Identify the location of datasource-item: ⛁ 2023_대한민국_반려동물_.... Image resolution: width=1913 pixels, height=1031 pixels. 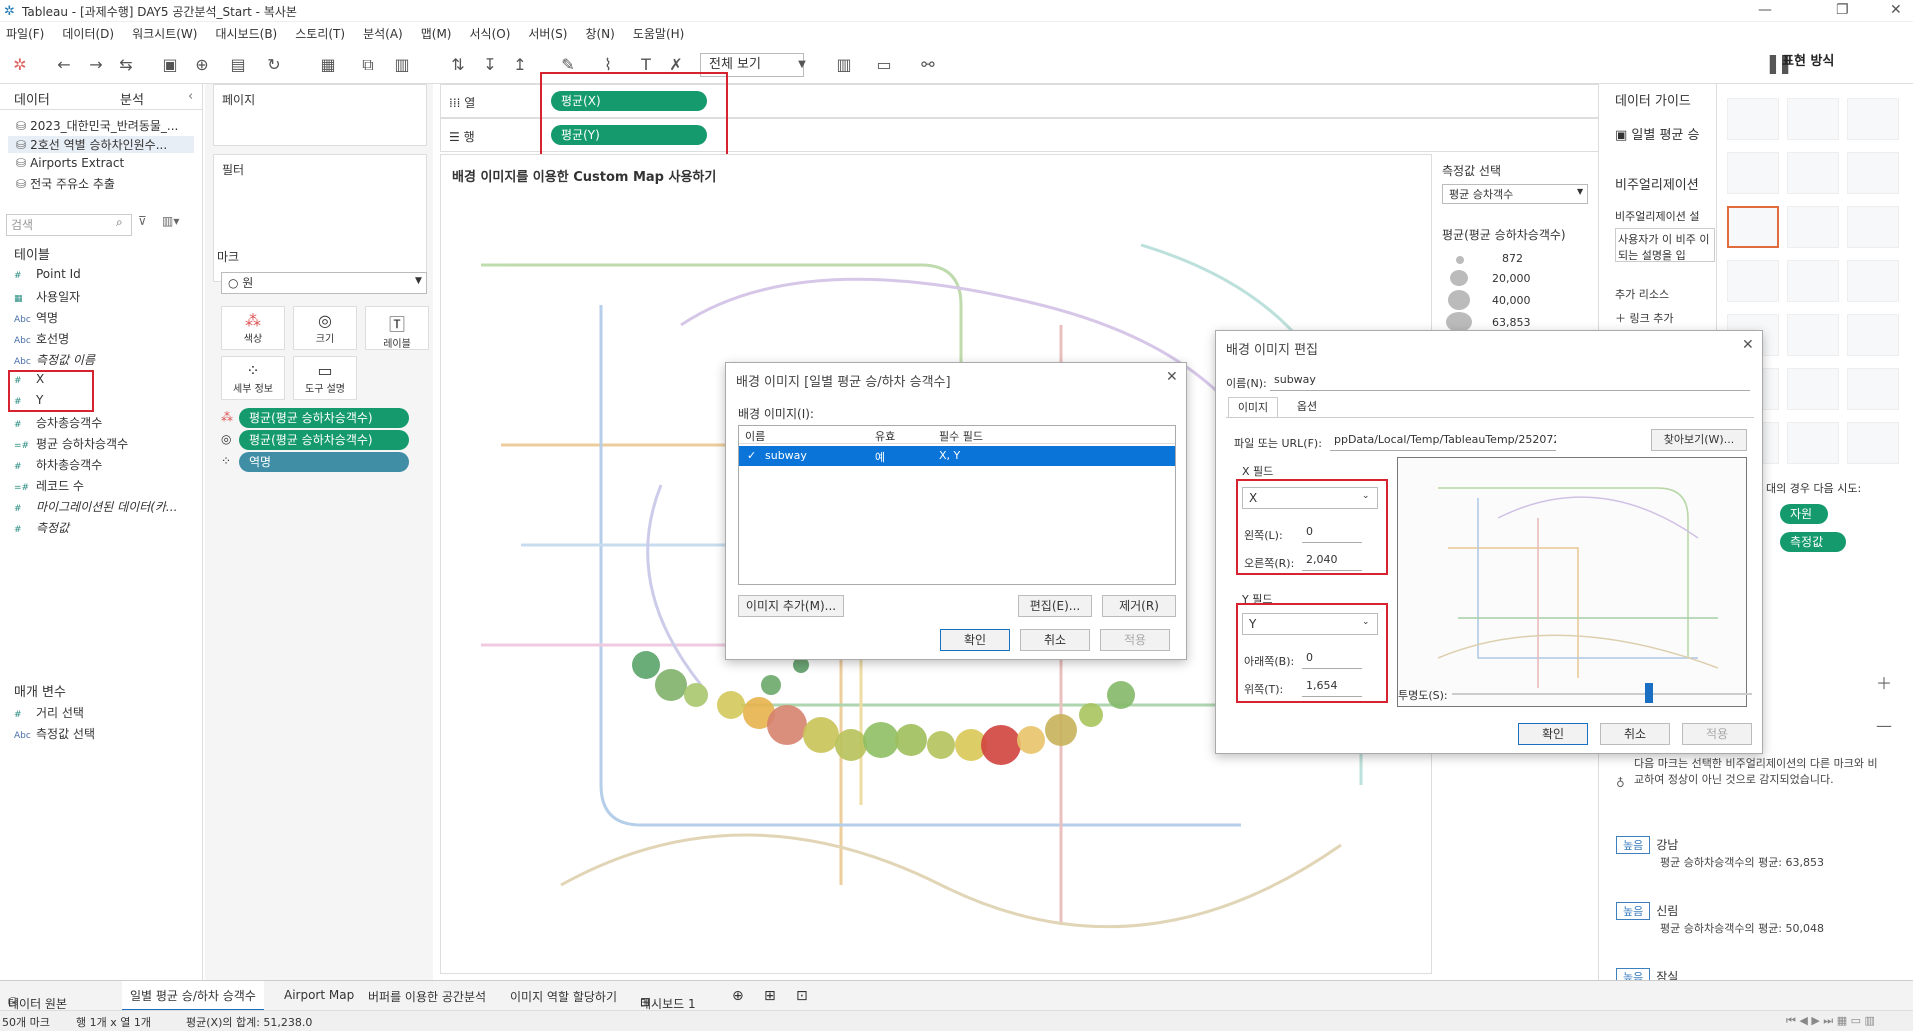
(97, 125).